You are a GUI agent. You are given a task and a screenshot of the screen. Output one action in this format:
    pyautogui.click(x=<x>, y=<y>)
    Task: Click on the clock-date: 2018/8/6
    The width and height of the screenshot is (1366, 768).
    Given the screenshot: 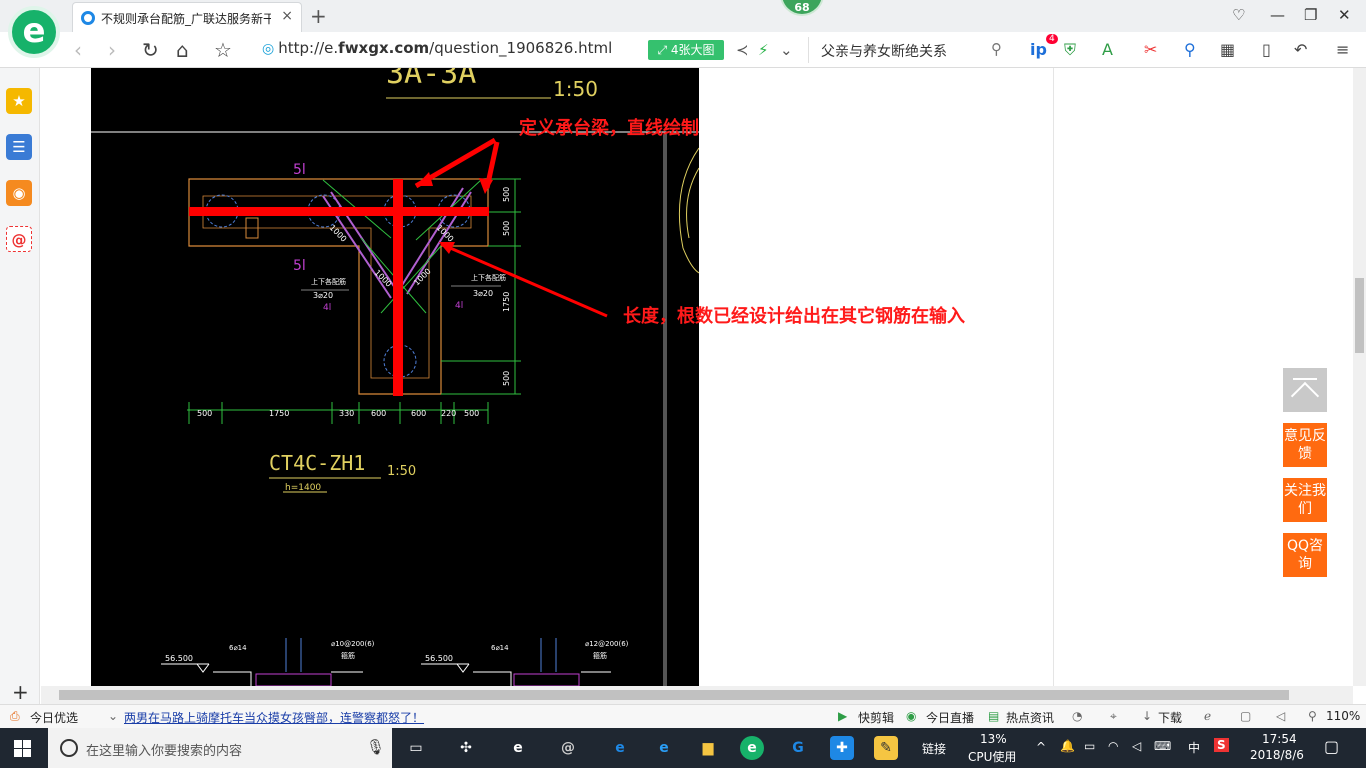 What is the action you would take?
    pyautogui.click(x=1277, y=755)
    